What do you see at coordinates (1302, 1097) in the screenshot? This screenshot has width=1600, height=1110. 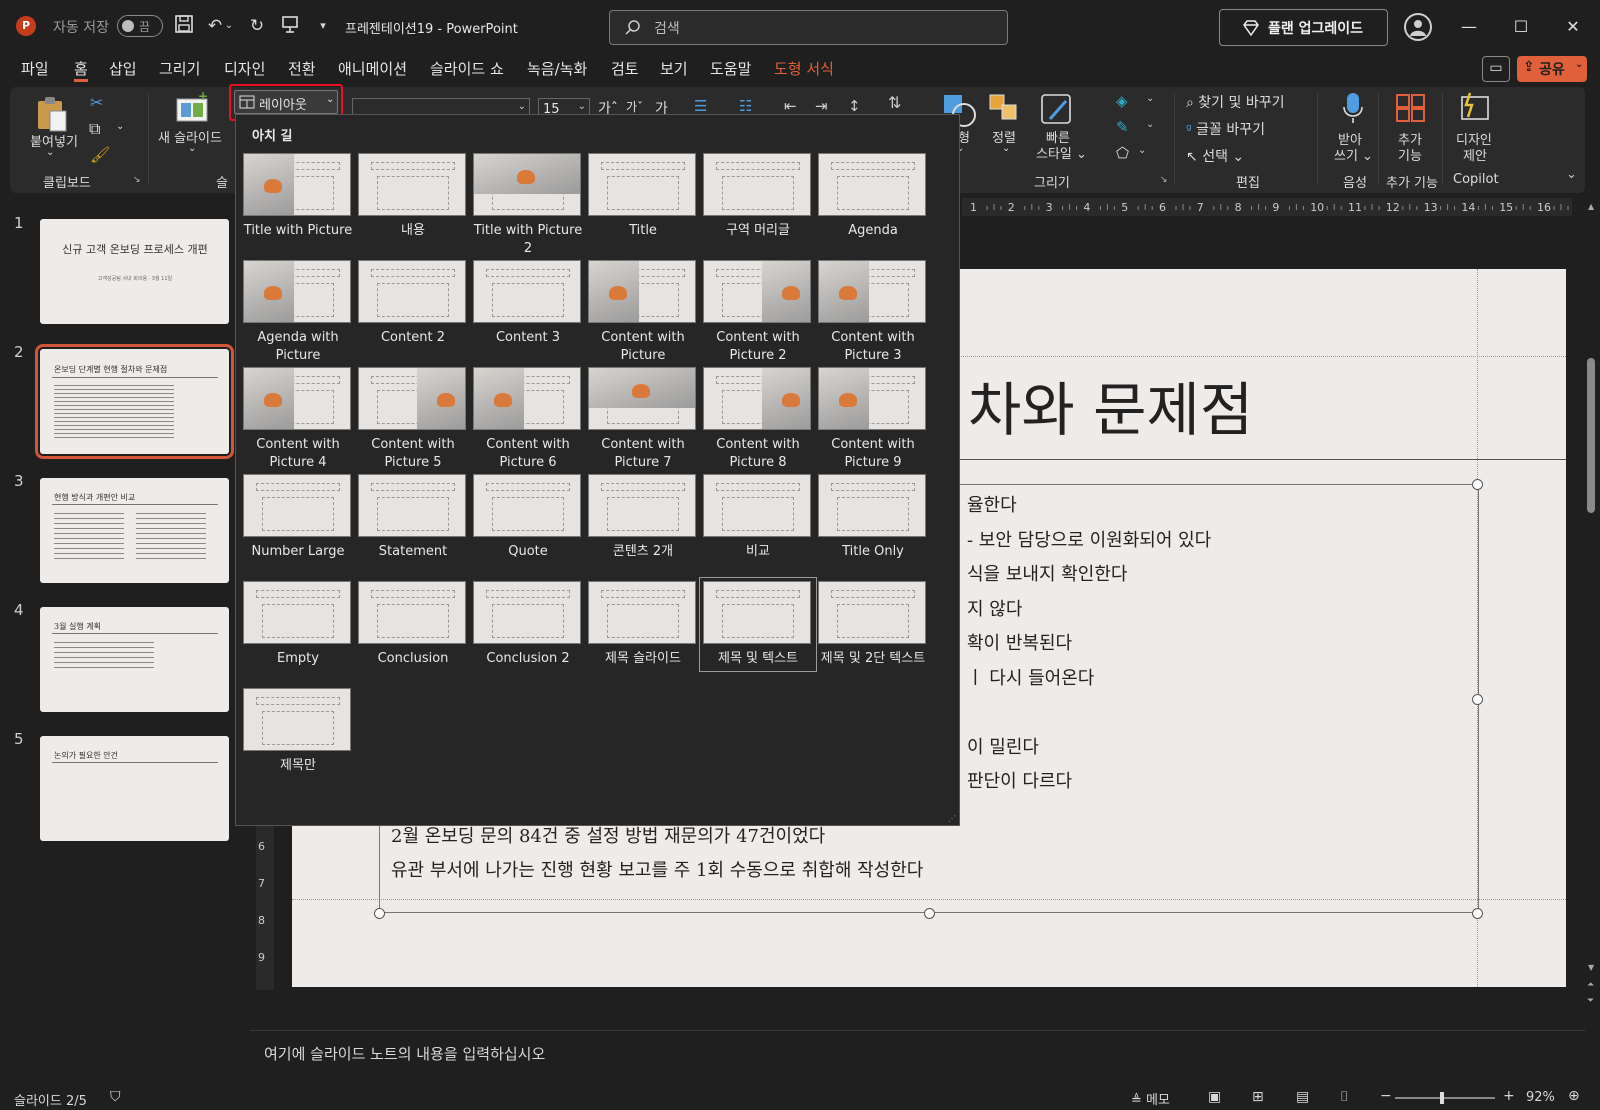 I see `reading-view-icon: ▤` at bounding box center [1302, 1097].